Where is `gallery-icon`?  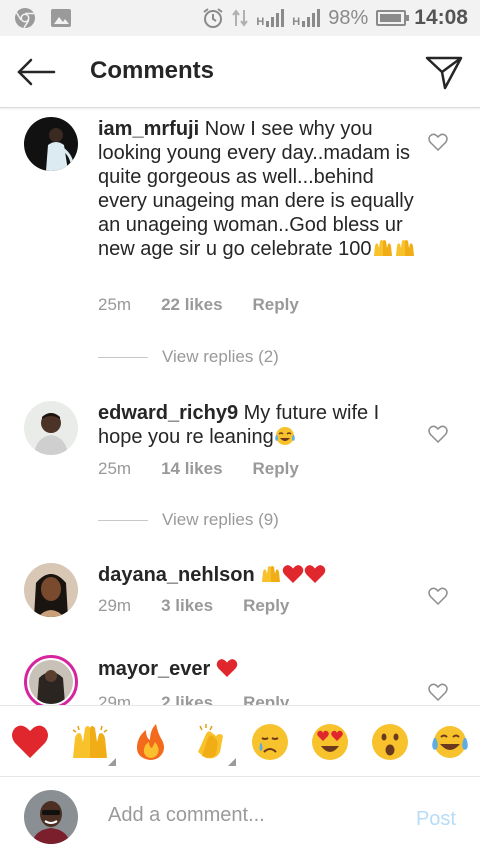 gallery-icon is located at coordinates (61, 18).